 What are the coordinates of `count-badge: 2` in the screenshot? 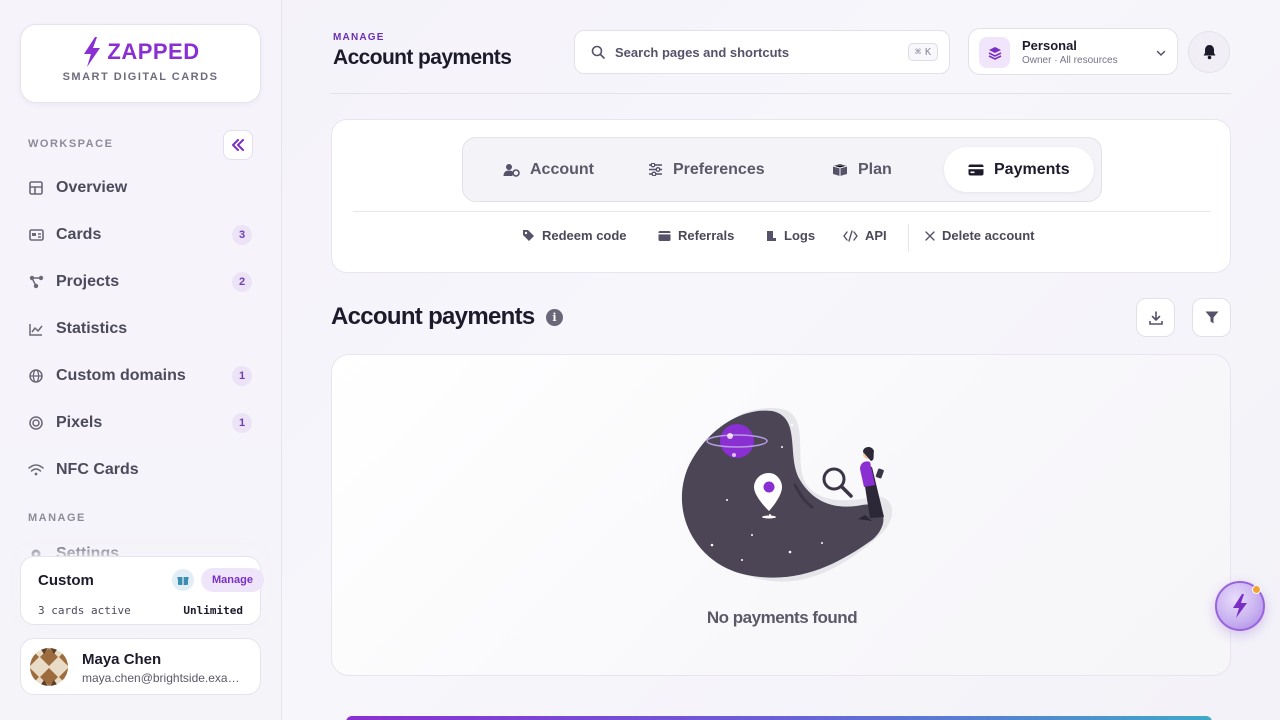 It's located at (242, 282).